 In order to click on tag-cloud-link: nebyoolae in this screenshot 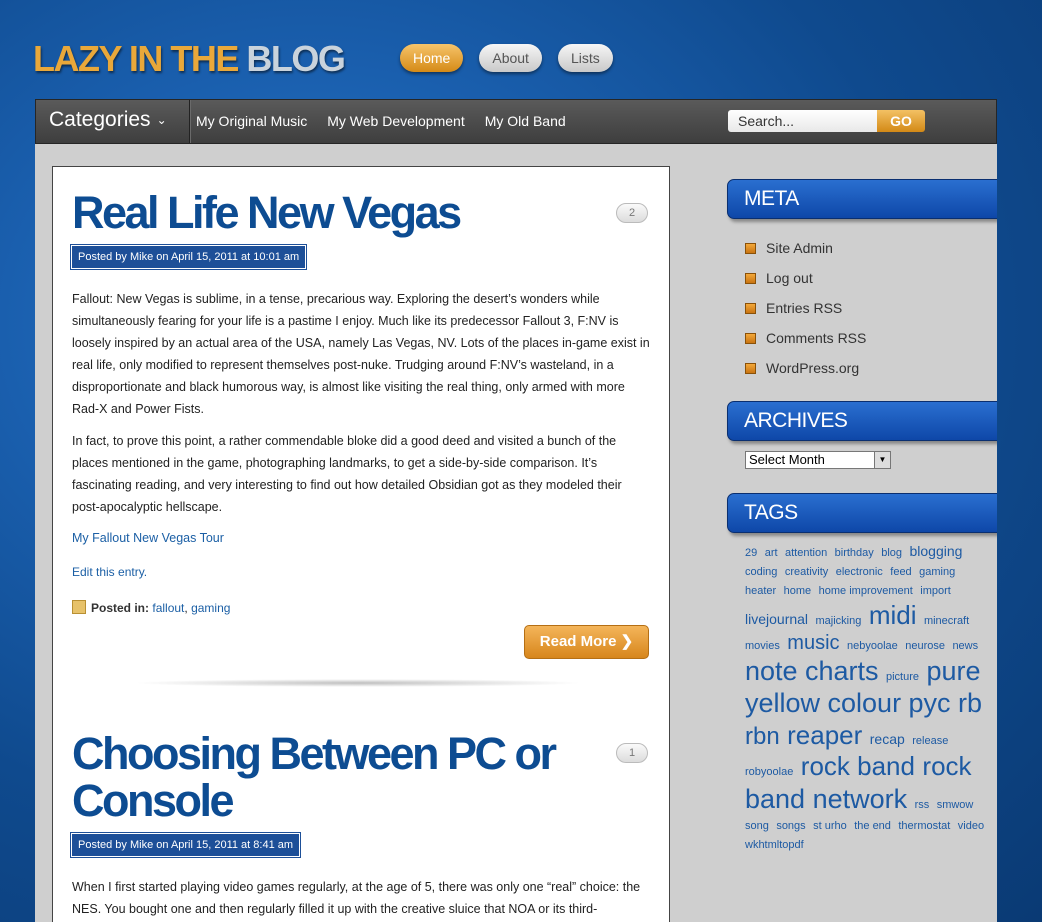, I will do `click(872, 646)`.